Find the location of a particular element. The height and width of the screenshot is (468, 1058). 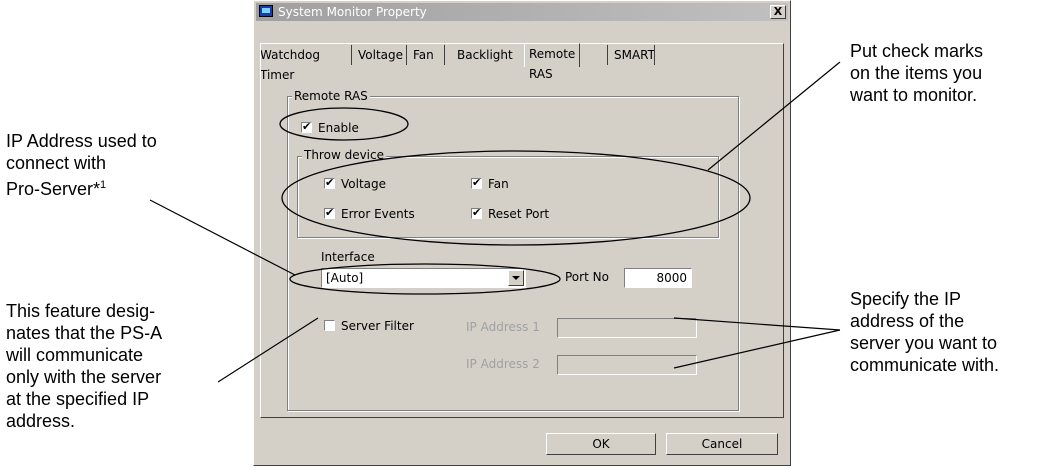

interface-dropdown: [Auto] is located at coordinates (423, 278).